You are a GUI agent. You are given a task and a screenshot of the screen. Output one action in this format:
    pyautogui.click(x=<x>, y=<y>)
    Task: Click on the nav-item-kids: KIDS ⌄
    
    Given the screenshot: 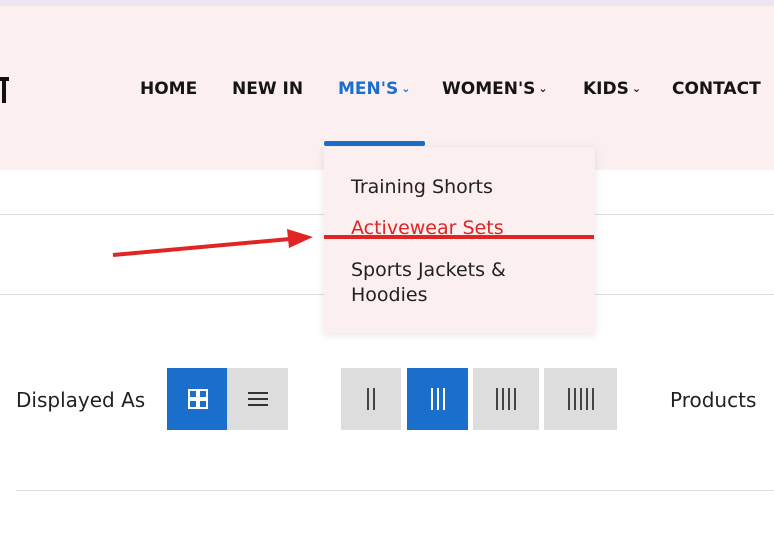 What is the action you would take?
    pyautogui.click(x=612, y=89)
    